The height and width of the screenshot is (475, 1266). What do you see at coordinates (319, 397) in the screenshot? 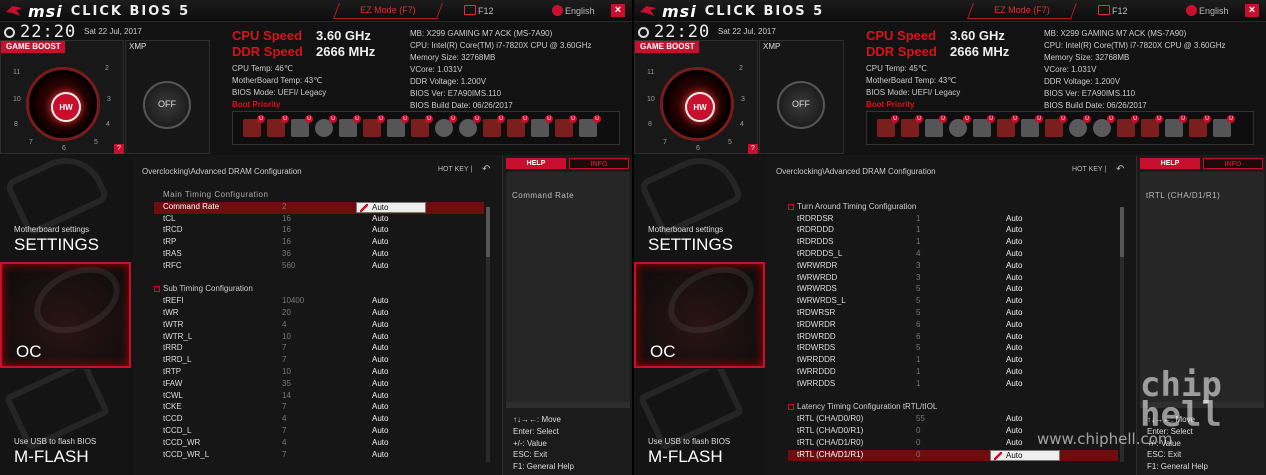
I see `timing-row: tCWL 14 Auto` at bounding box center [319, 397].